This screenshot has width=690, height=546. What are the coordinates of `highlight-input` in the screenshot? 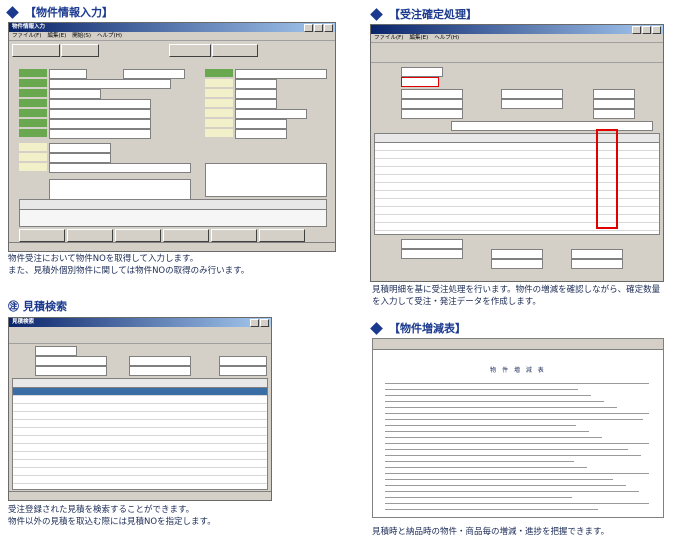 It's located at (420, 82).